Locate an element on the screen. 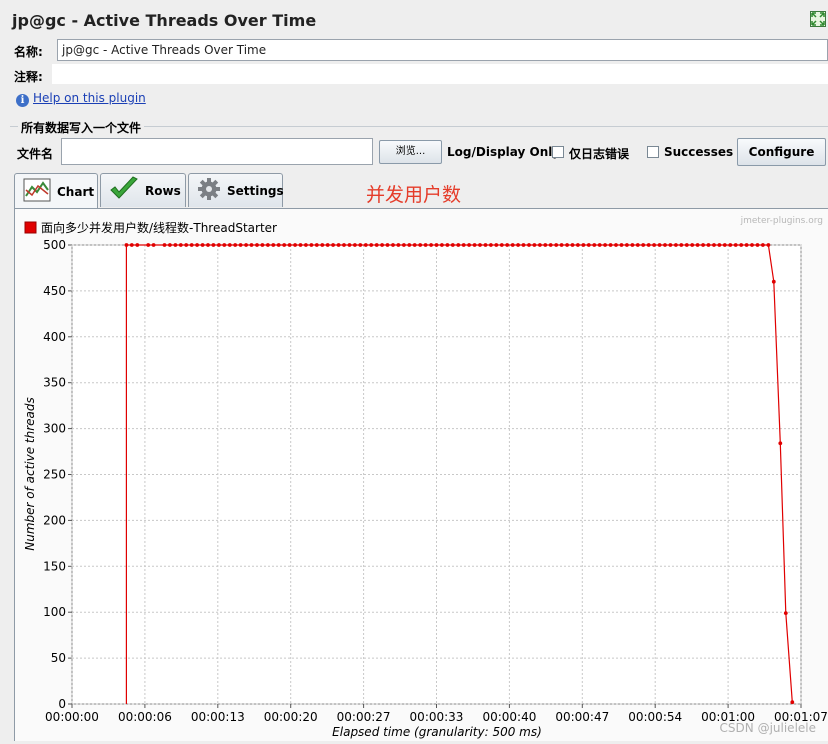  errors-checkbox is located at coordinates (558, 152).